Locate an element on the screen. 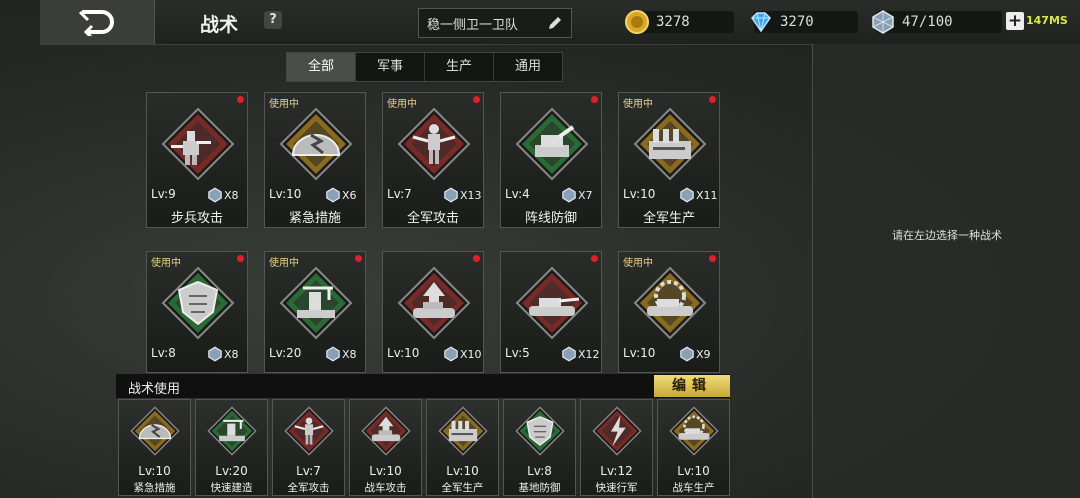 This screenshot has width=1080, height=498. category-tabs: 全部 军事 生产 通用 is located at coordinates (424, 67).